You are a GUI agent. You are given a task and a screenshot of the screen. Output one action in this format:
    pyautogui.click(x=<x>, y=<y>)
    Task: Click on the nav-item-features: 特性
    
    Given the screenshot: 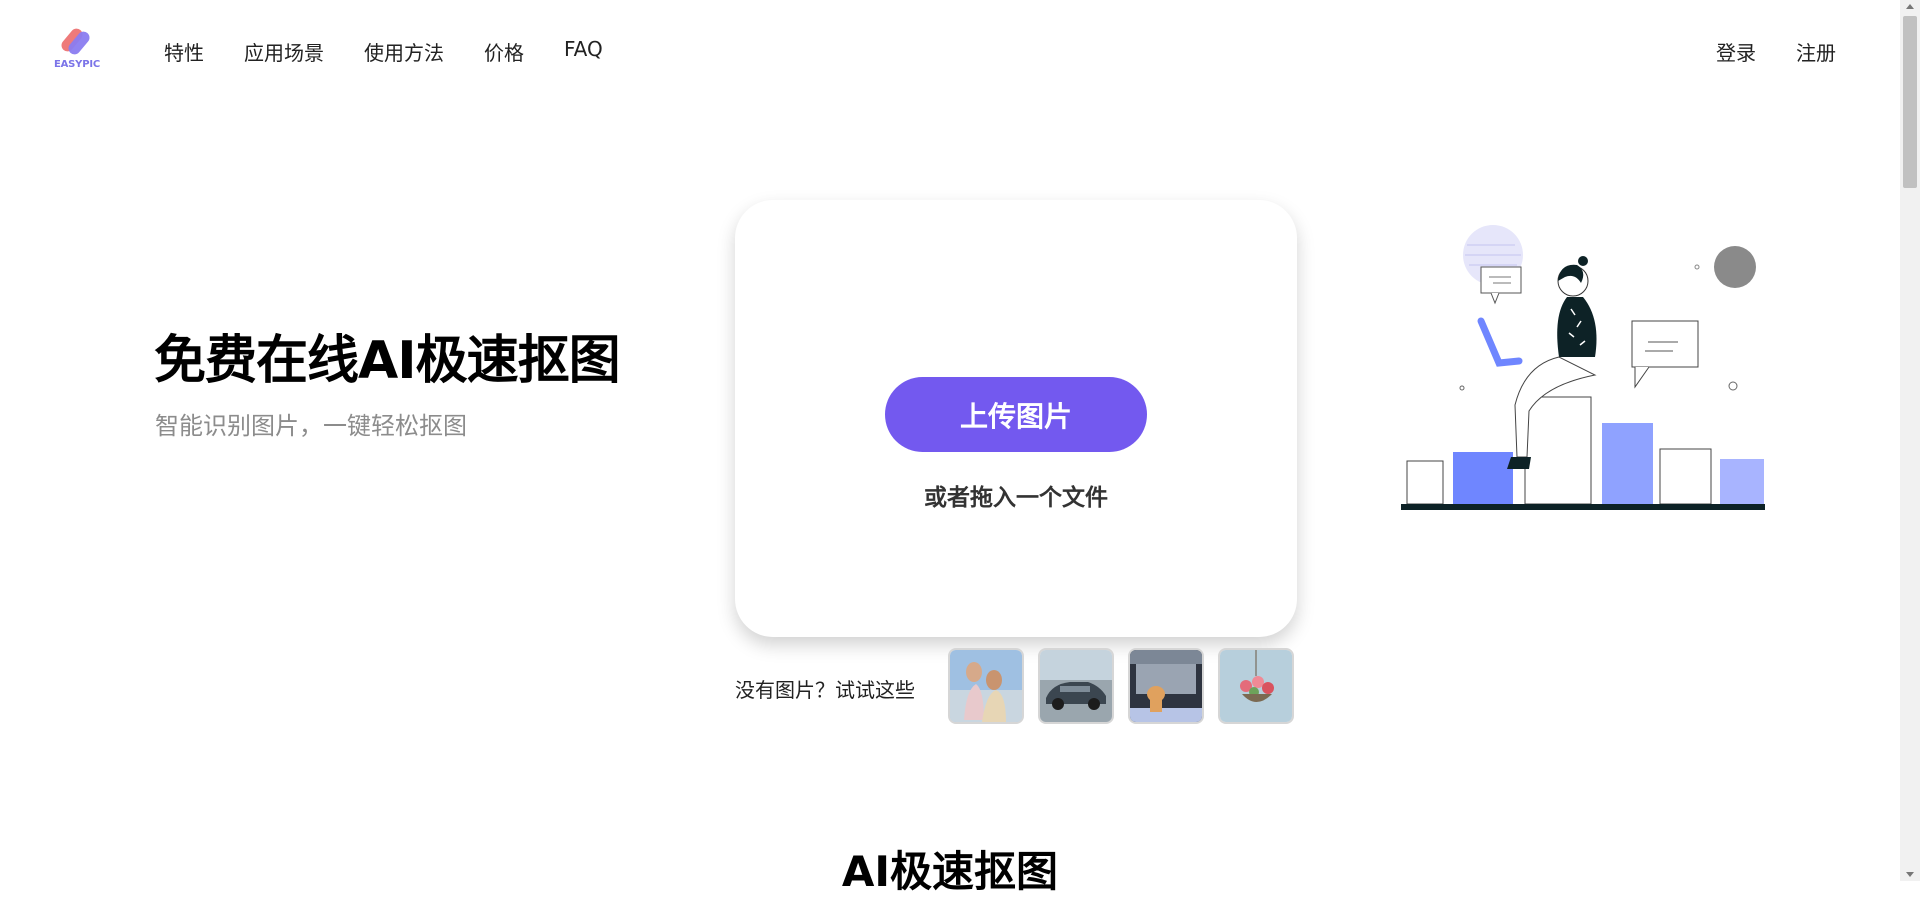 What is the action you would take?
    pyautogui.click(x=184, y=51)
    